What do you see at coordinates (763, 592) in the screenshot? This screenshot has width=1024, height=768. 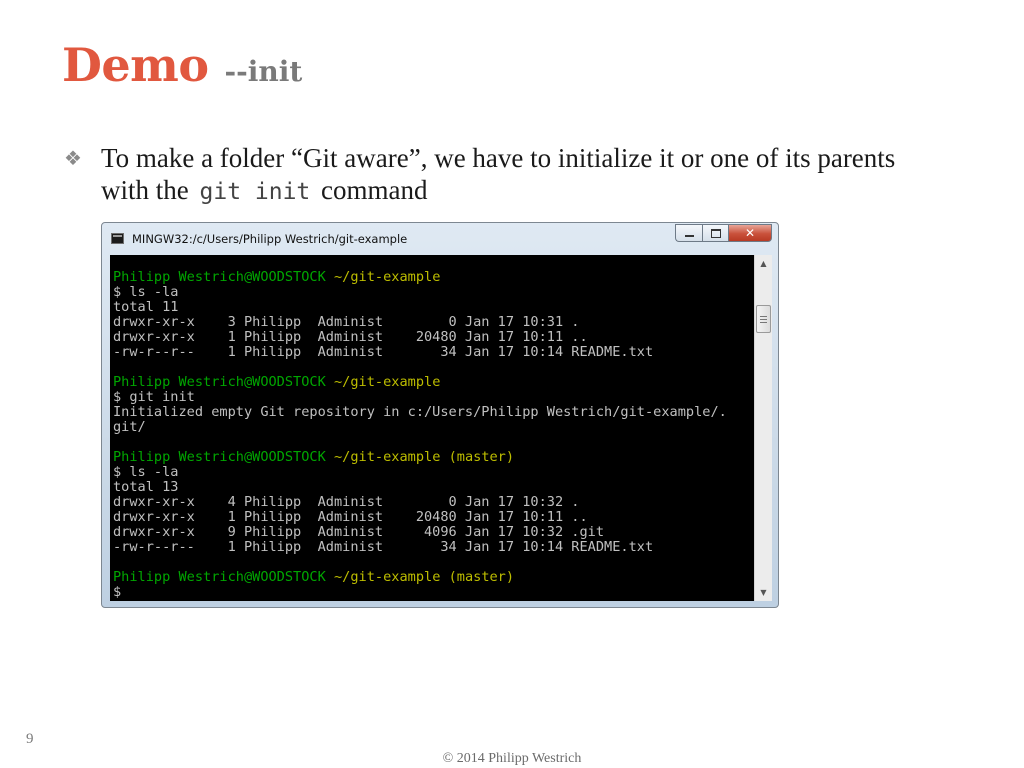 I see `scroll-down-arrow-icon: ▼` at bounding box center [763, 592].